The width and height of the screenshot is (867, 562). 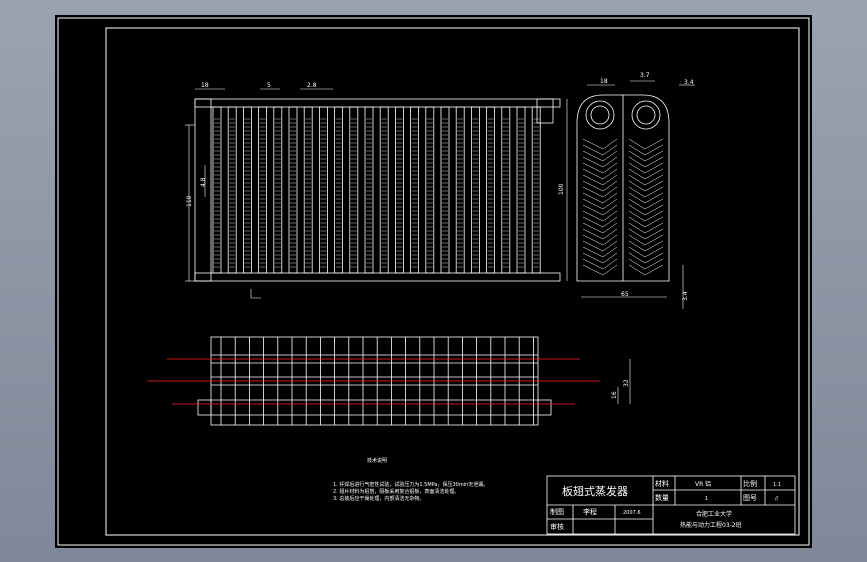 What do you see at coordinates (626, 383) in the screenshot?
I see `dim-plan-outer: 32` at bounding box center [626, 383].